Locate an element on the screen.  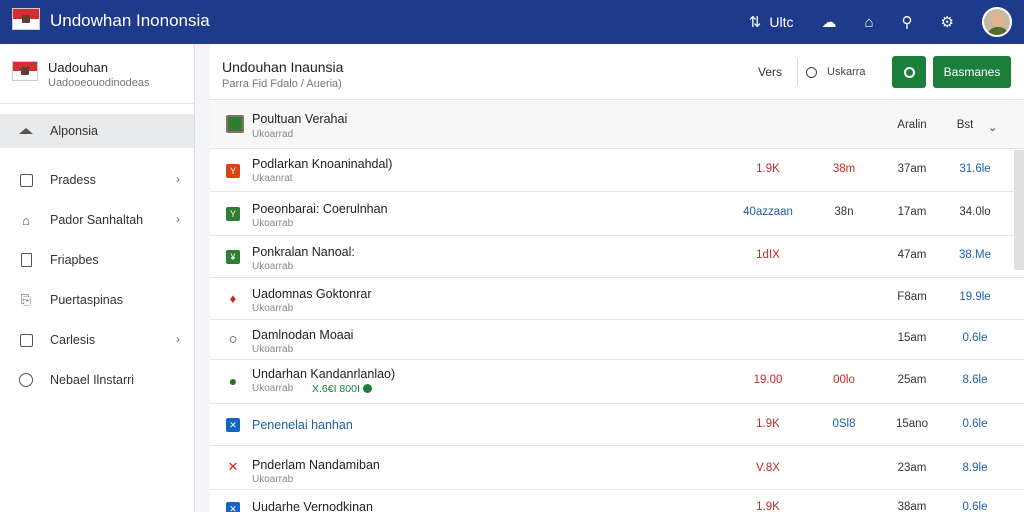
cloud-icon: ☁ is located at coordinates (828, 22).